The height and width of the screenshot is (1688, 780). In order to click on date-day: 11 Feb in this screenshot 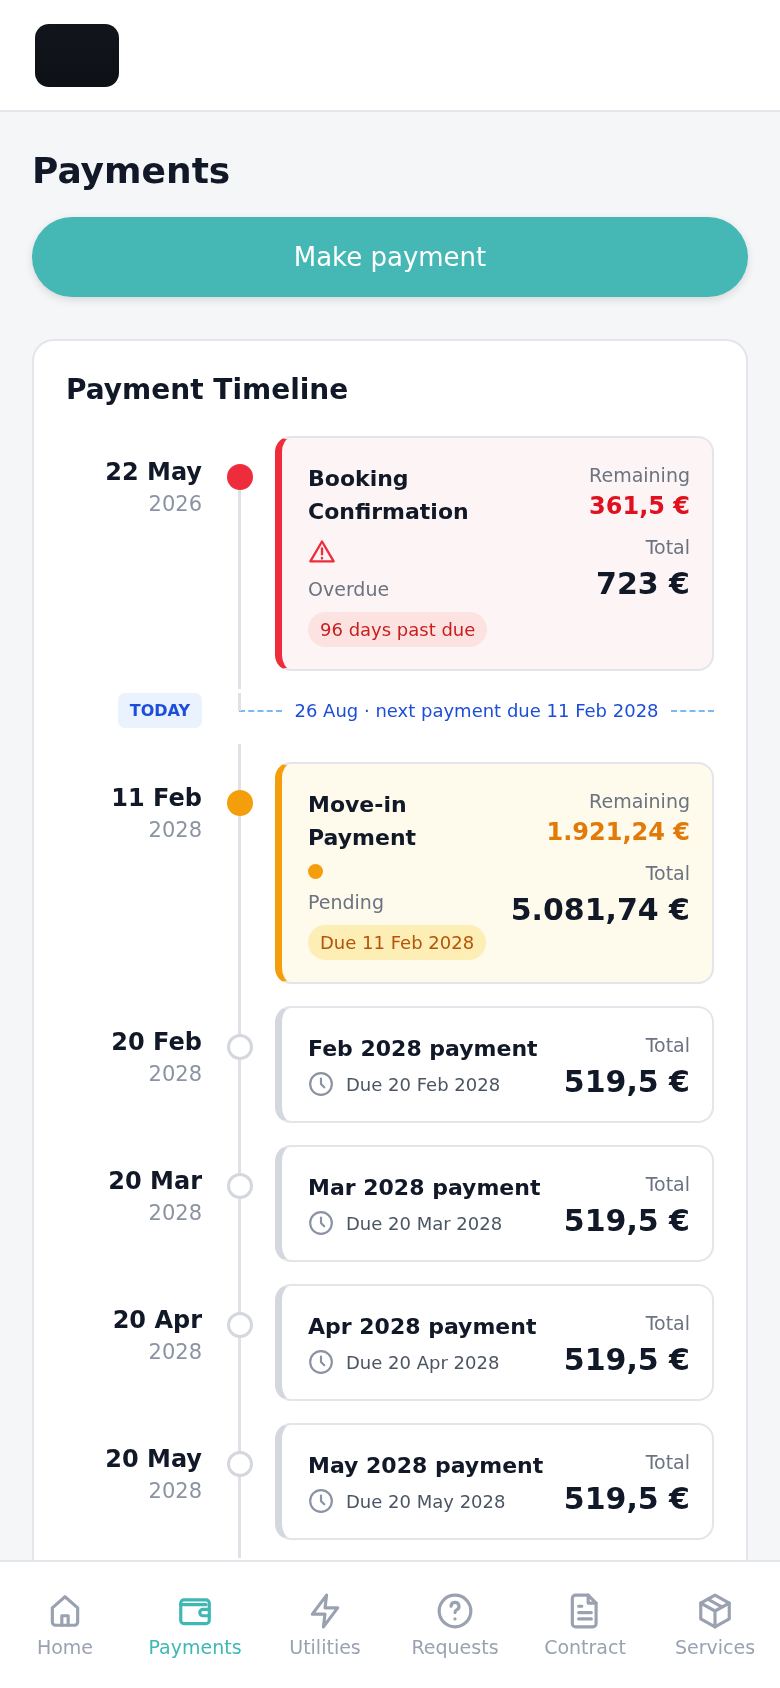, I will do `click(134, 798)`.